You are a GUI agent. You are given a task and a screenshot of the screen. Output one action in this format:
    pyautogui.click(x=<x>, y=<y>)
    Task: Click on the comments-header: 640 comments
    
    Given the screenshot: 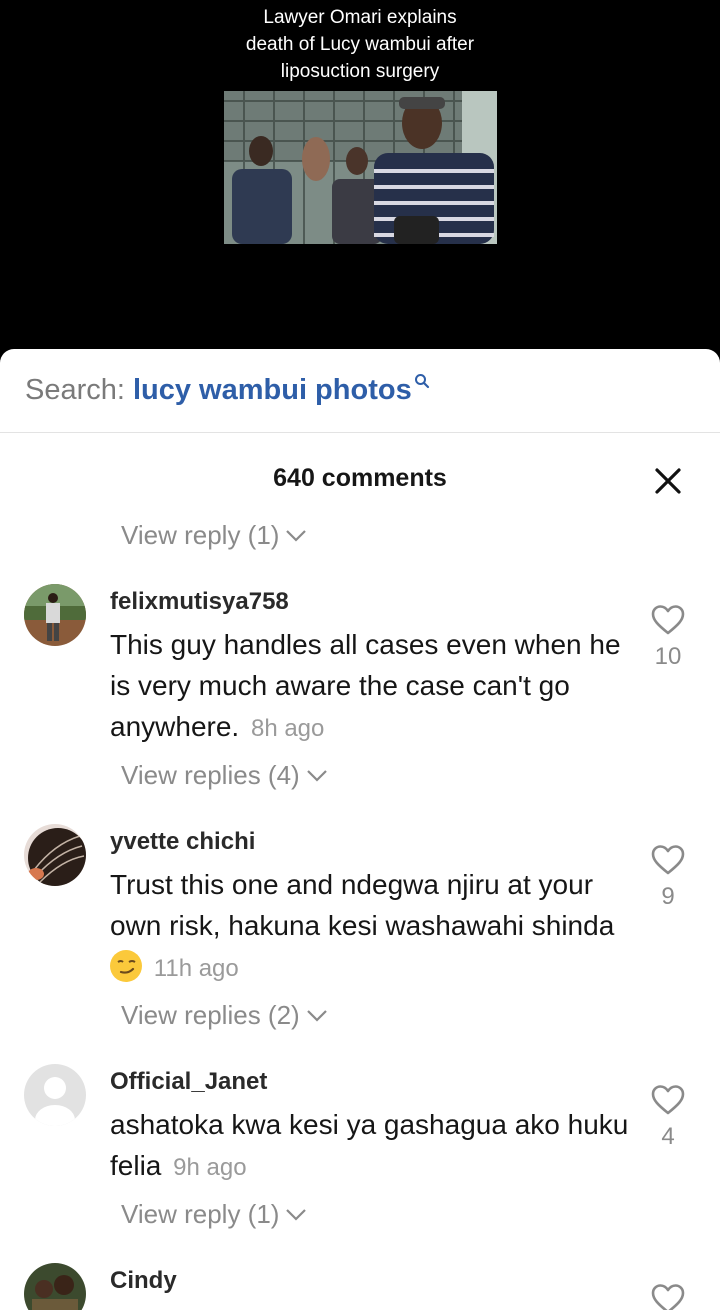 What is the action you would take?
    pyautogui.click(x=360, y=478)
    